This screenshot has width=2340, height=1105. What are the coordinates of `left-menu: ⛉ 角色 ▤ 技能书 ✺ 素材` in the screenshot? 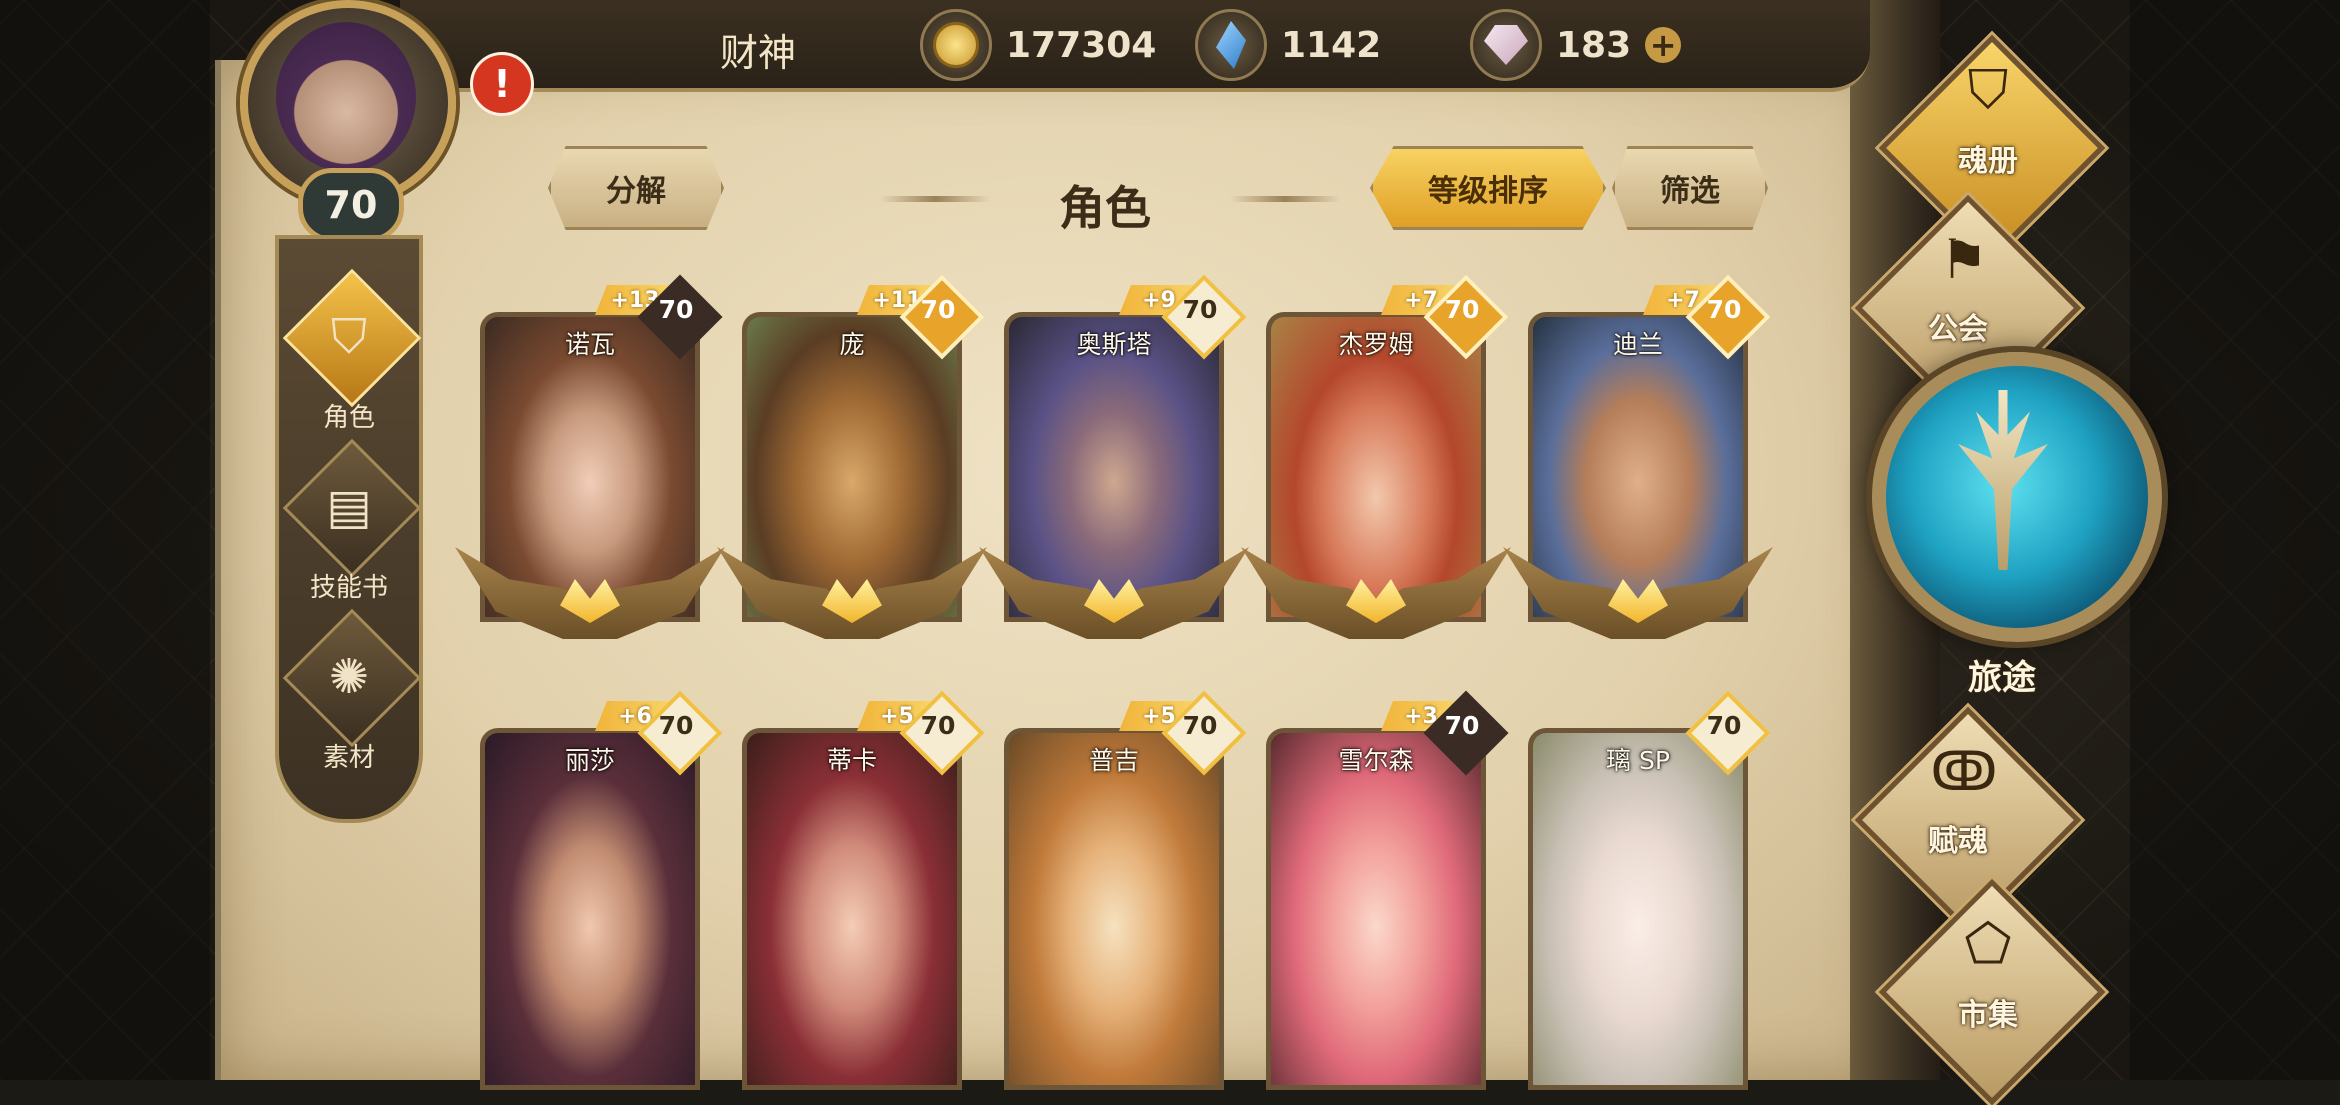 It's located at (349, 529).